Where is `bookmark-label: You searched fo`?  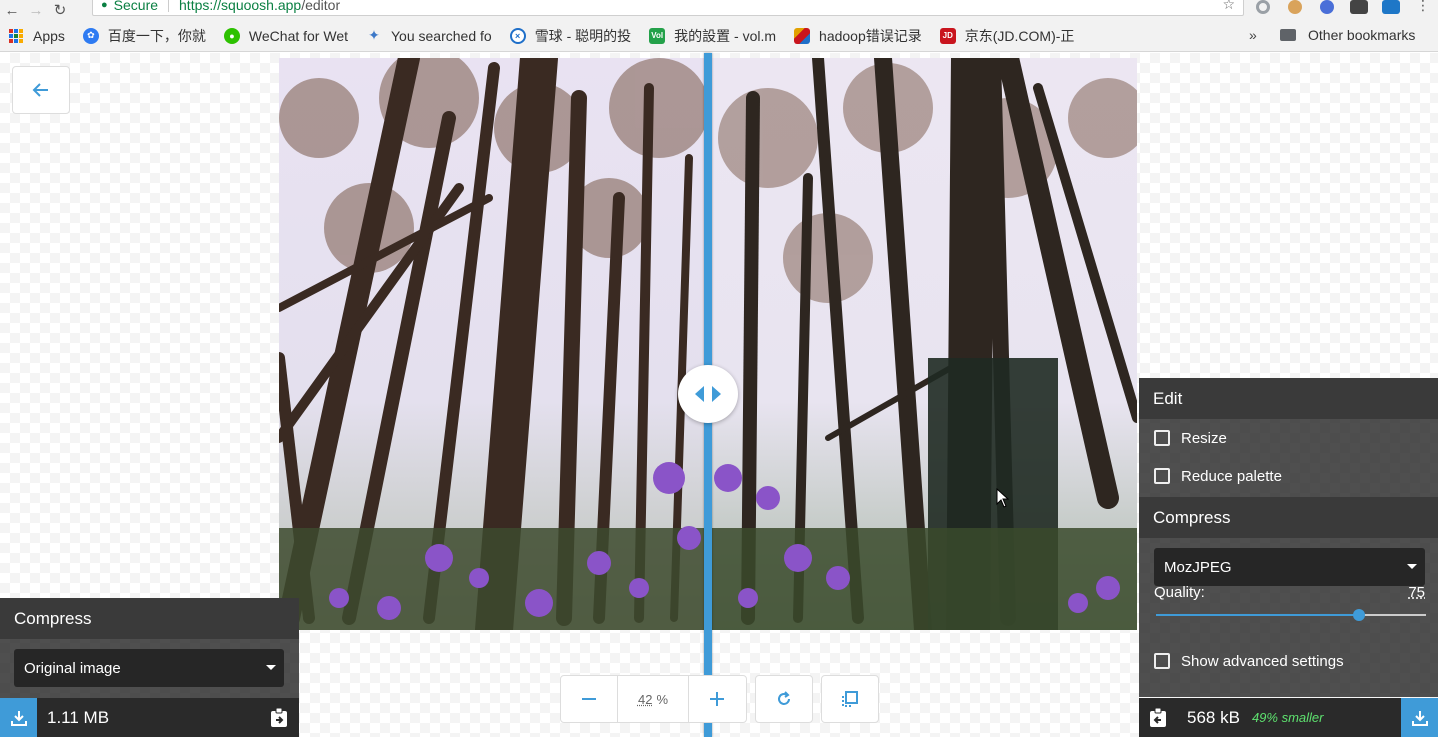
bookmark-label: You searched fo is located at coordinates (441, 35).